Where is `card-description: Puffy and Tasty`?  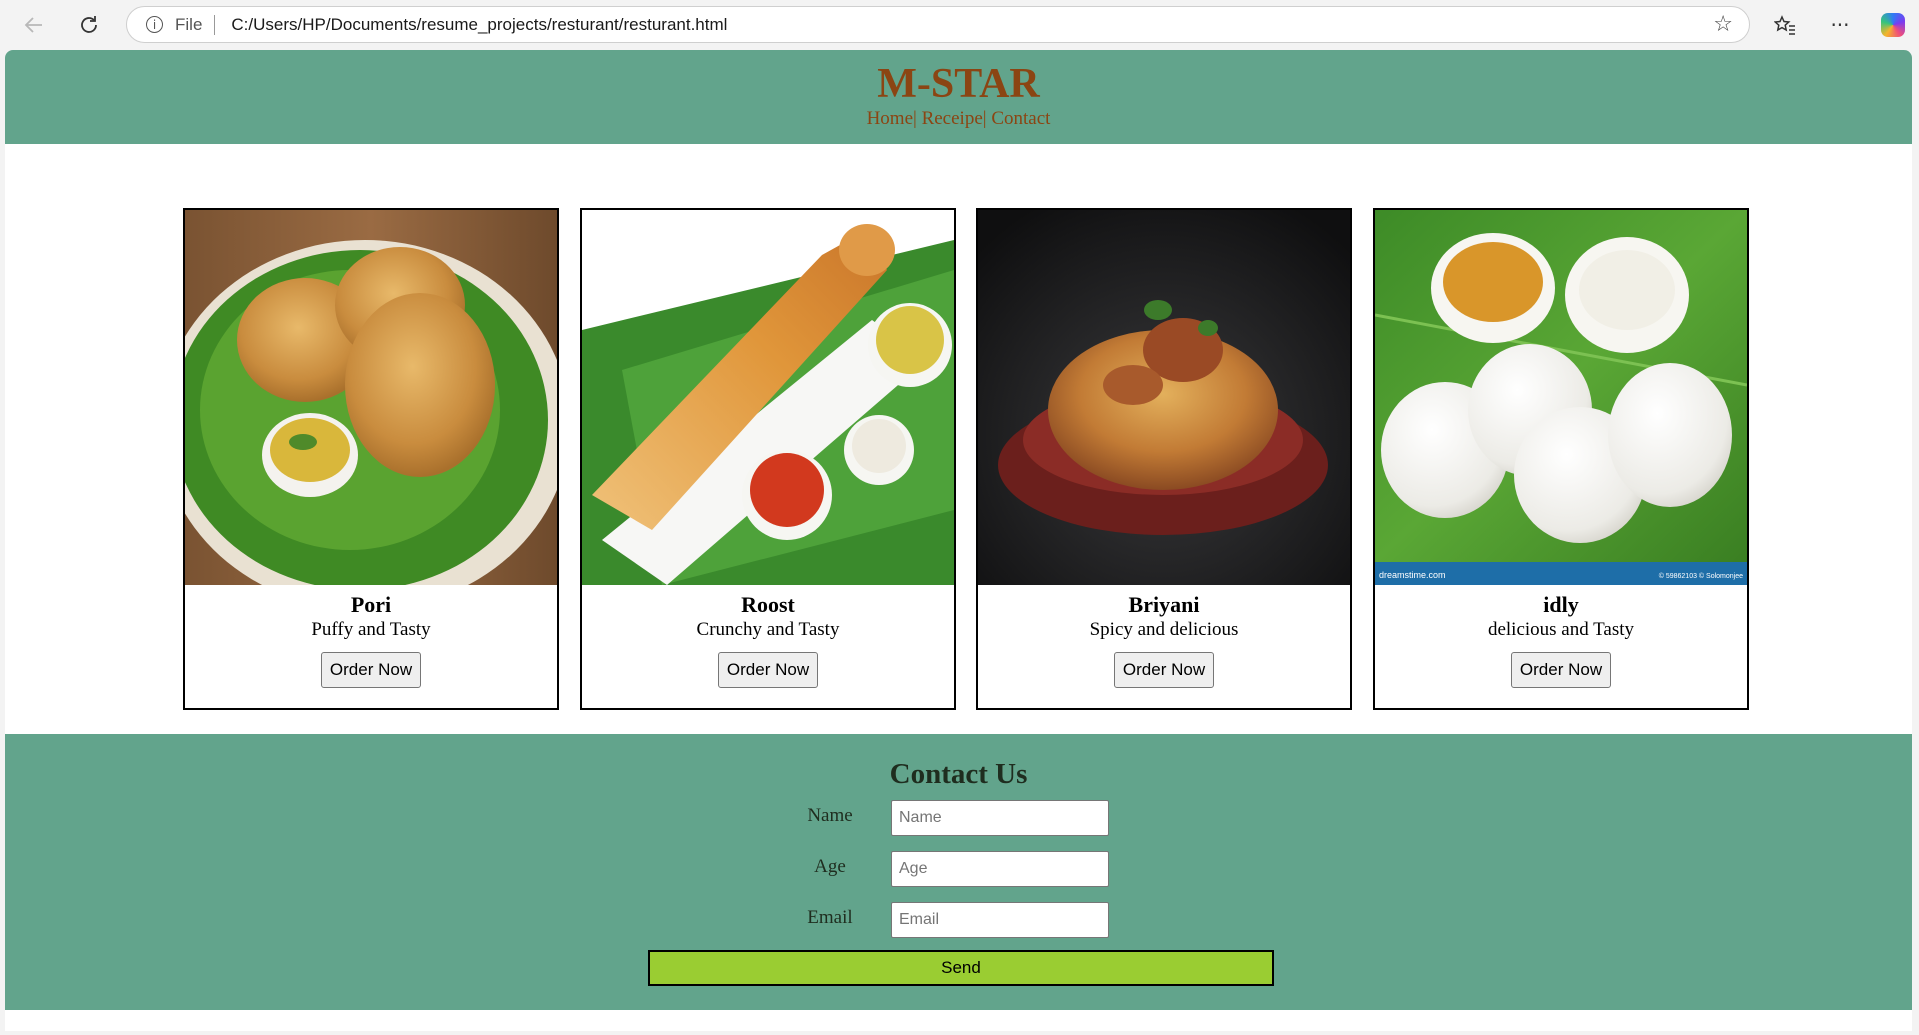
card-description: Puffy and Tasty is located at coordinates (371, 629).